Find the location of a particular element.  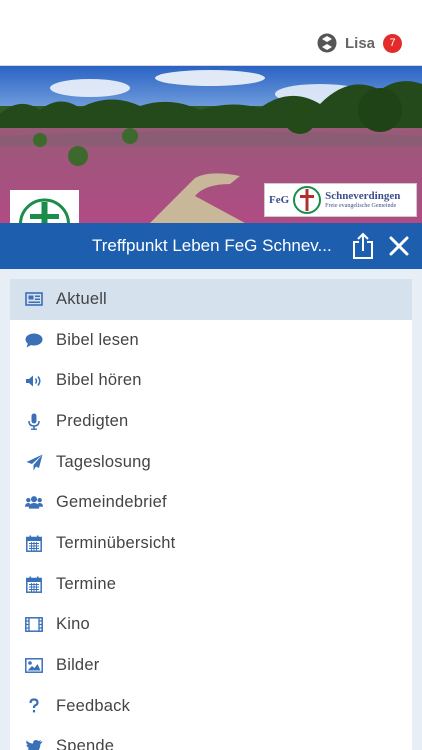

close-icon is located at coordinates (399, 246).